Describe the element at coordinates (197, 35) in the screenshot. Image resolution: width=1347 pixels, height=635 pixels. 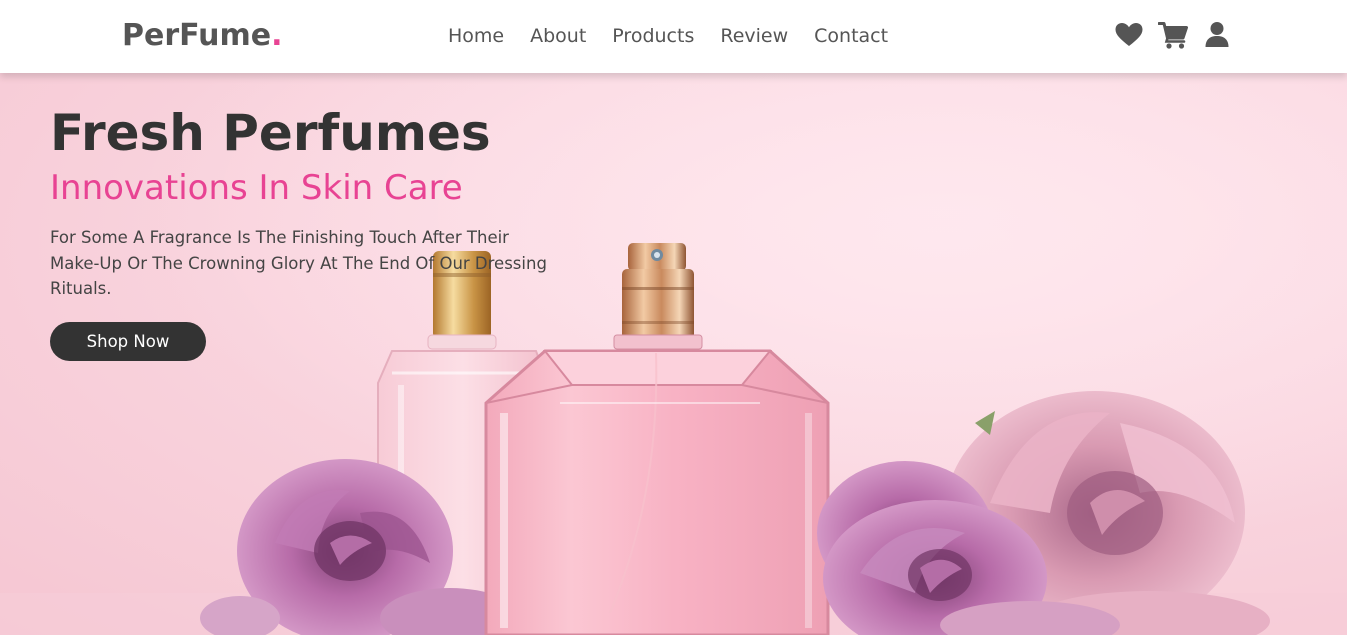
I see `logo-text: PerFume` at that location.